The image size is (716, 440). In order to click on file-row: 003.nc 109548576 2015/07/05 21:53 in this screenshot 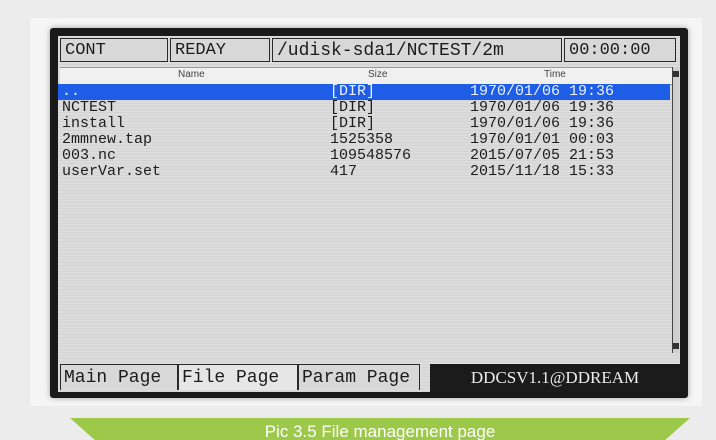, I will do `click(364, 156)`.